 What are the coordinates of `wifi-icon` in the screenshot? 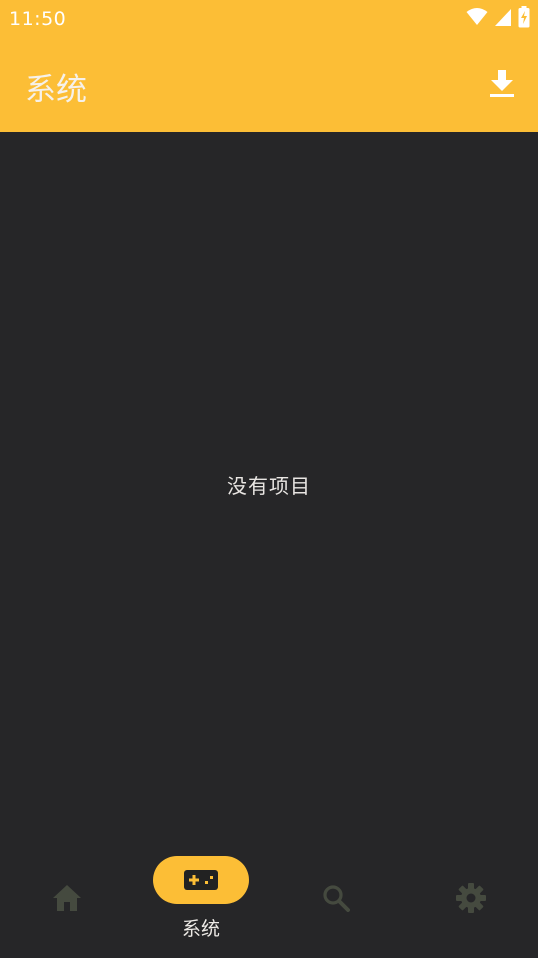 It's located at (477, 16).